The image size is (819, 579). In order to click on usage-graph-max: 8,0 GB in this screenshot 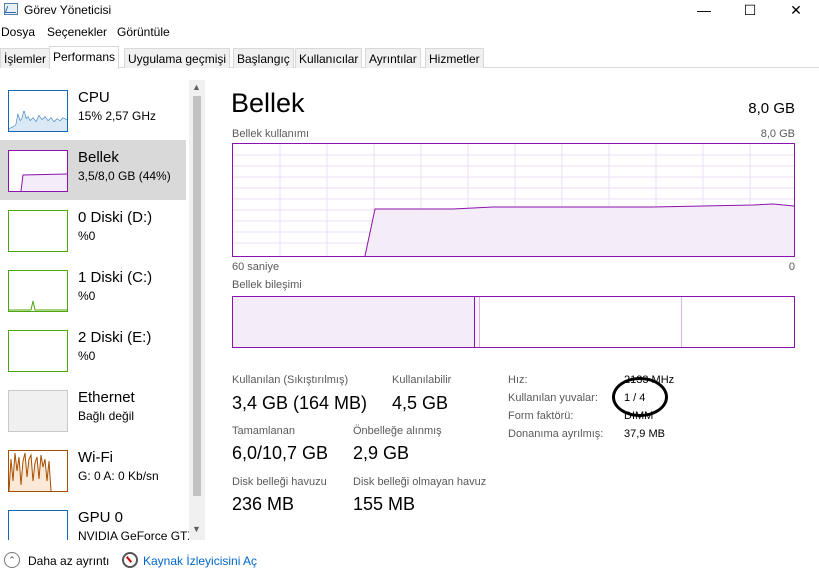, I will do `click(777, 134)`.